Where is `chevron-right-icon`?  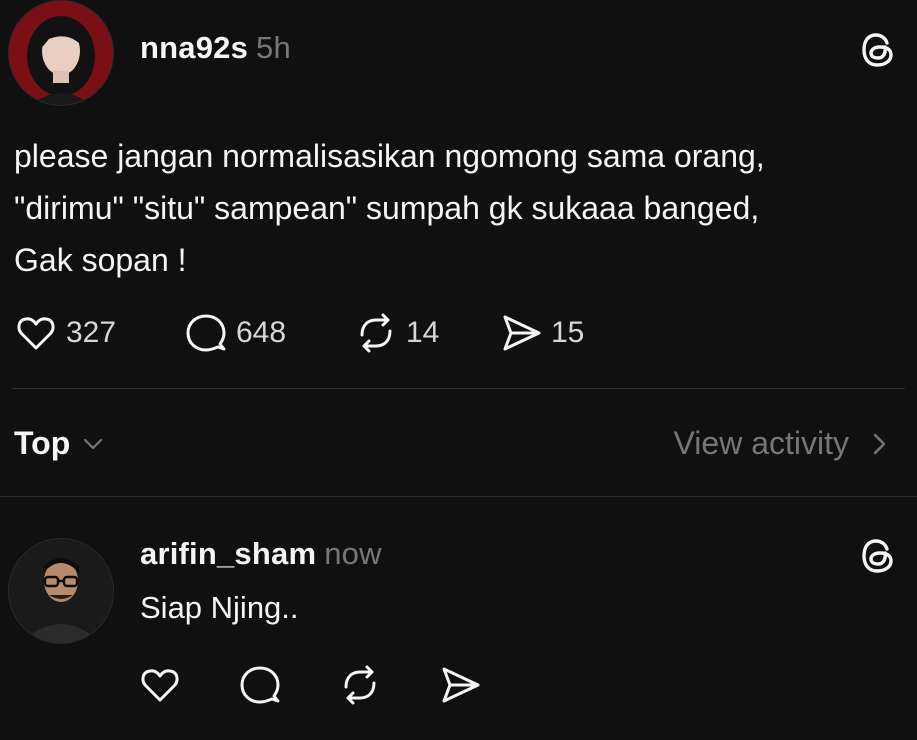
chevron-right-icon is located at coordinates (879, 443).